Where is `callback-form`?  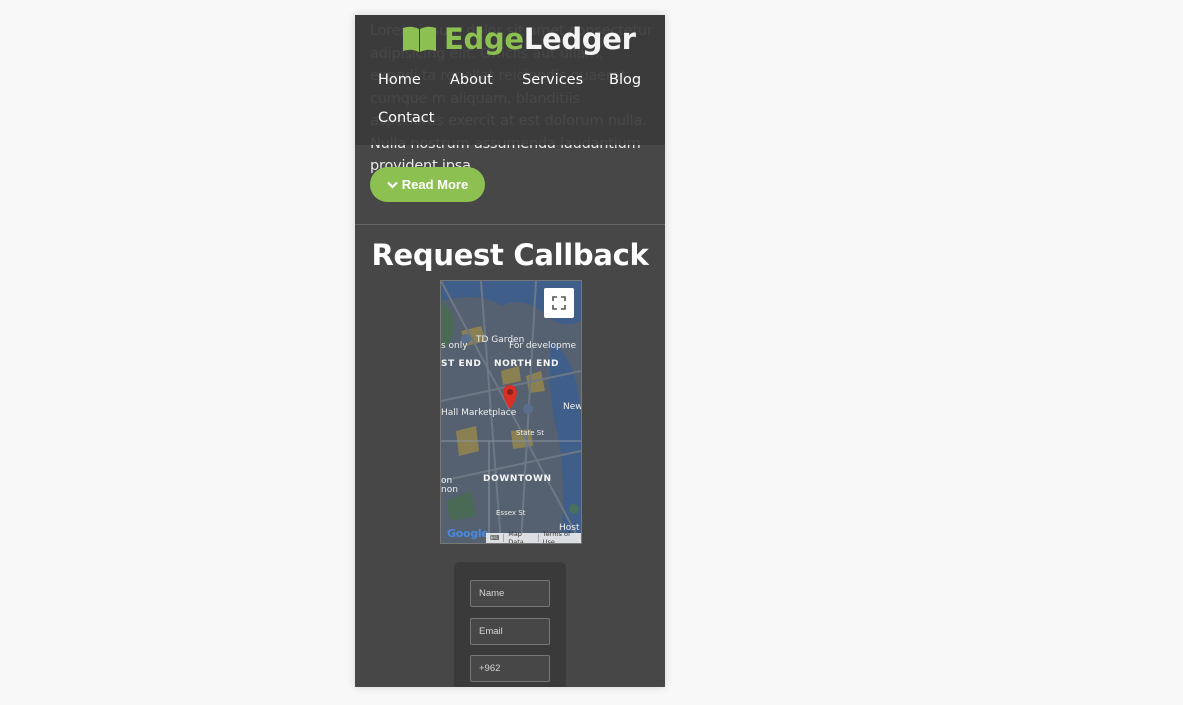 callback-form is located at coordinates (510, 624).